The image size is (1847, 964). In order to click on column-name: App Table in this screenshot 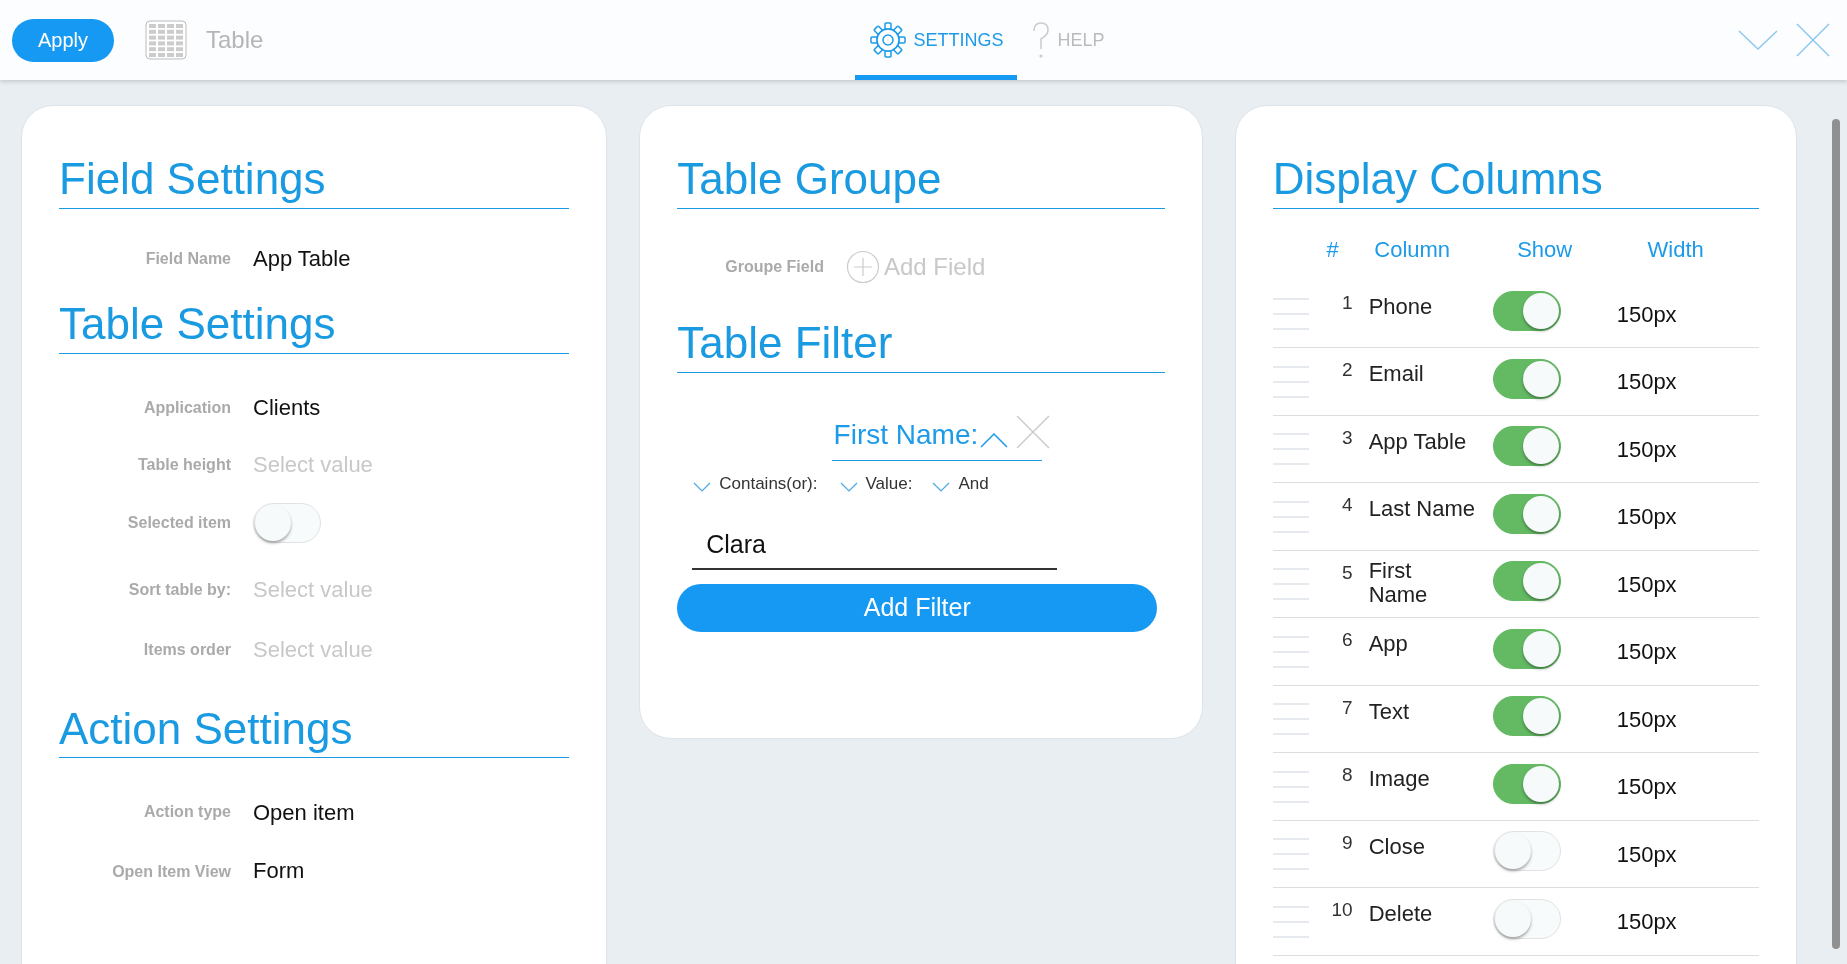, I will do `click(1418, 441)`.